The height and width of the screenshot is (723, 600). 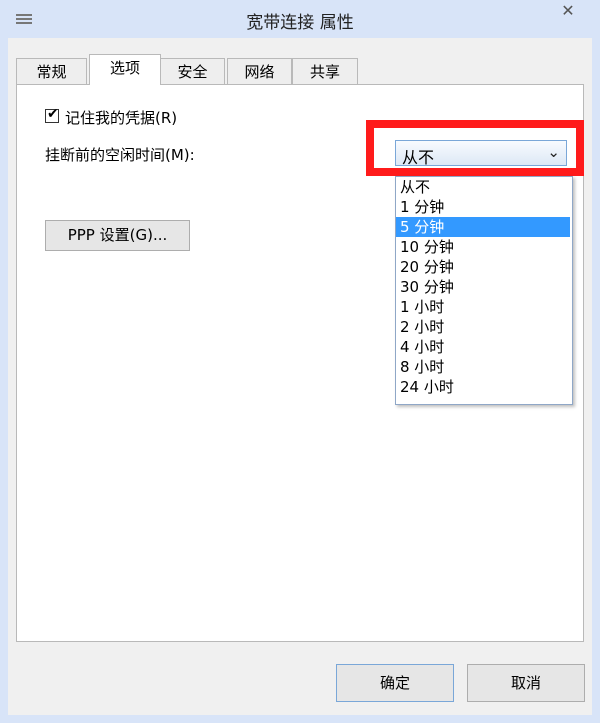 I want to click on close-icon: ✕, so click(x=568, y=11).